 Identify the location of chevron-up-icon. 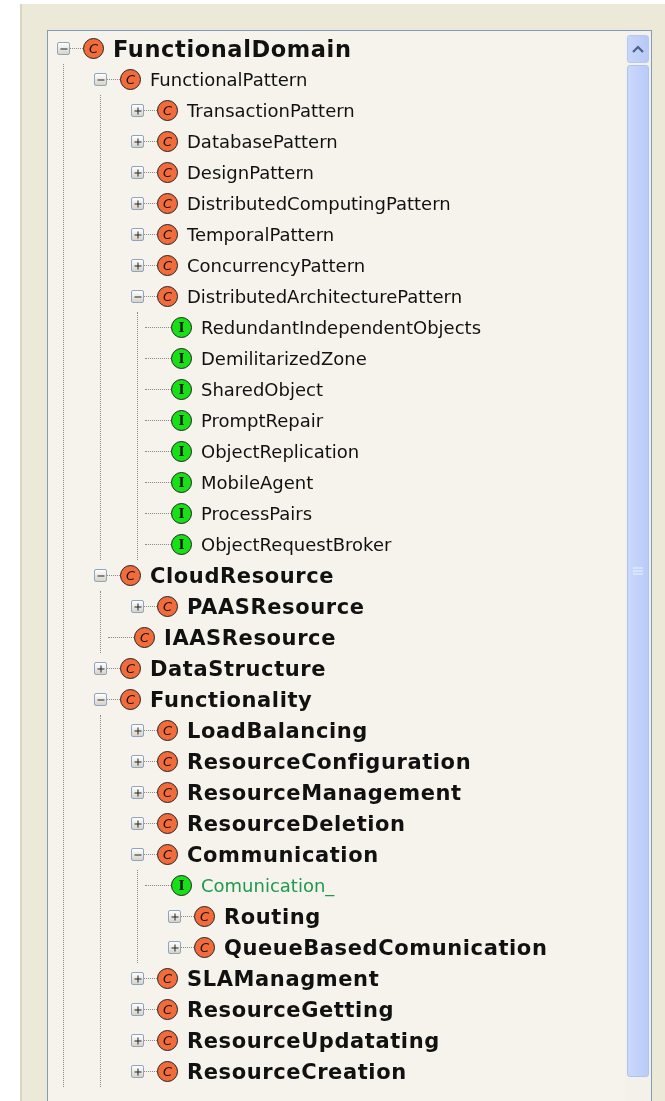
(638, 49).